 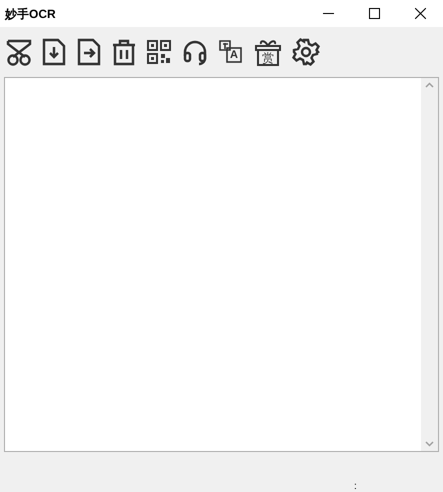 I want to click on window-title: 妙手OCR, so click(x=30, y=14).